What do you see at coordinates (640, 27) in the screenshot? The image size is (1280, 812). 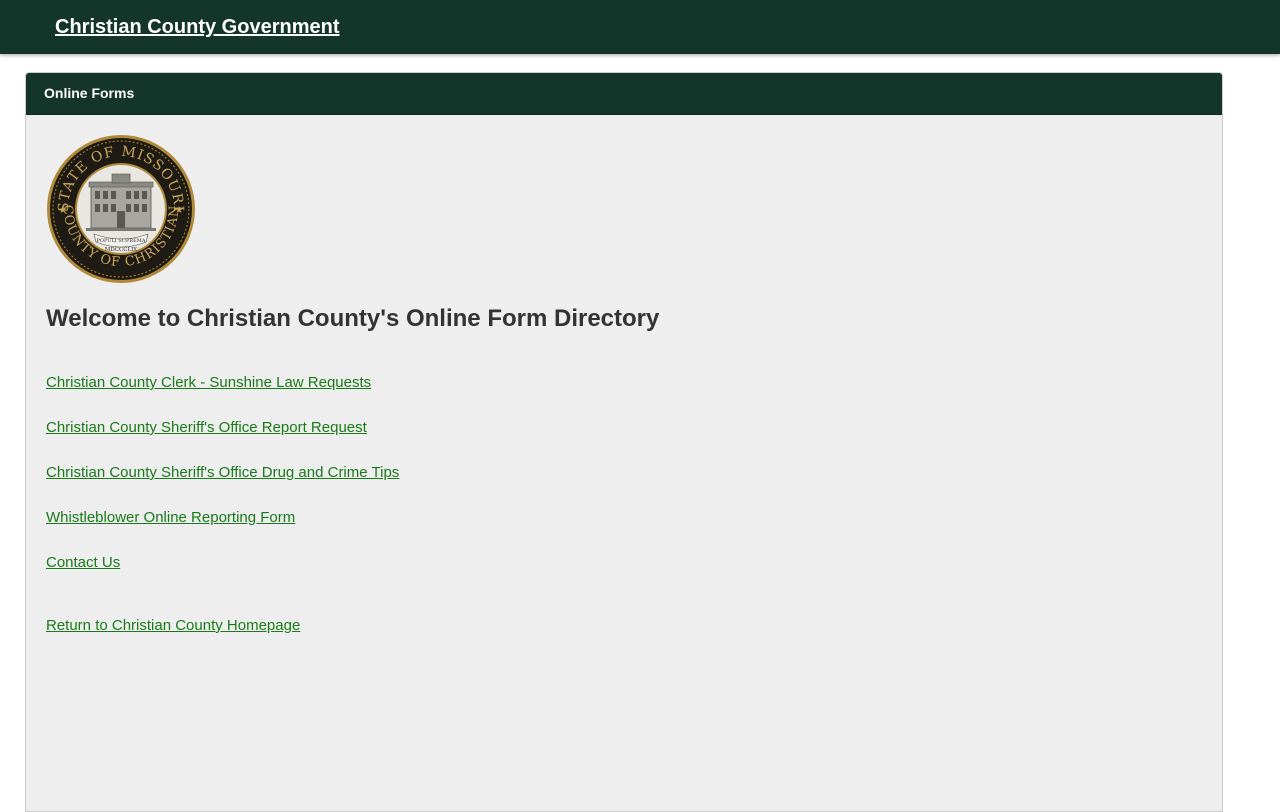 I see `site-header: Christian County Government` at bounding box center [640, 27].